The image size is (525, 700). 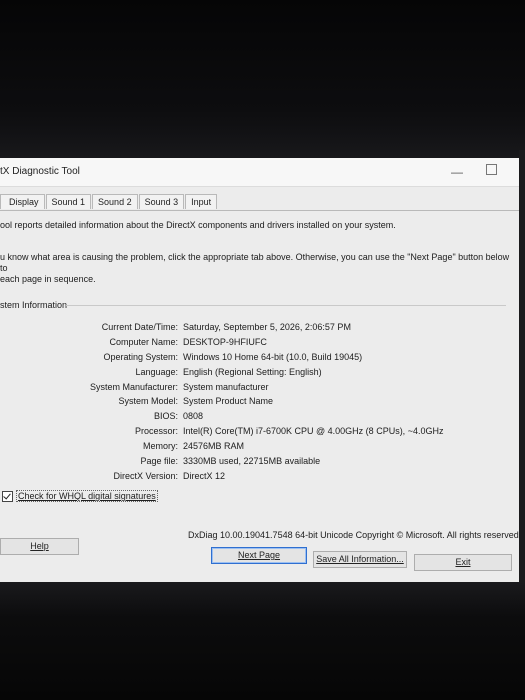 I want to click on info-row-bios: BIOS: 0808, so click(x=251, y=416).